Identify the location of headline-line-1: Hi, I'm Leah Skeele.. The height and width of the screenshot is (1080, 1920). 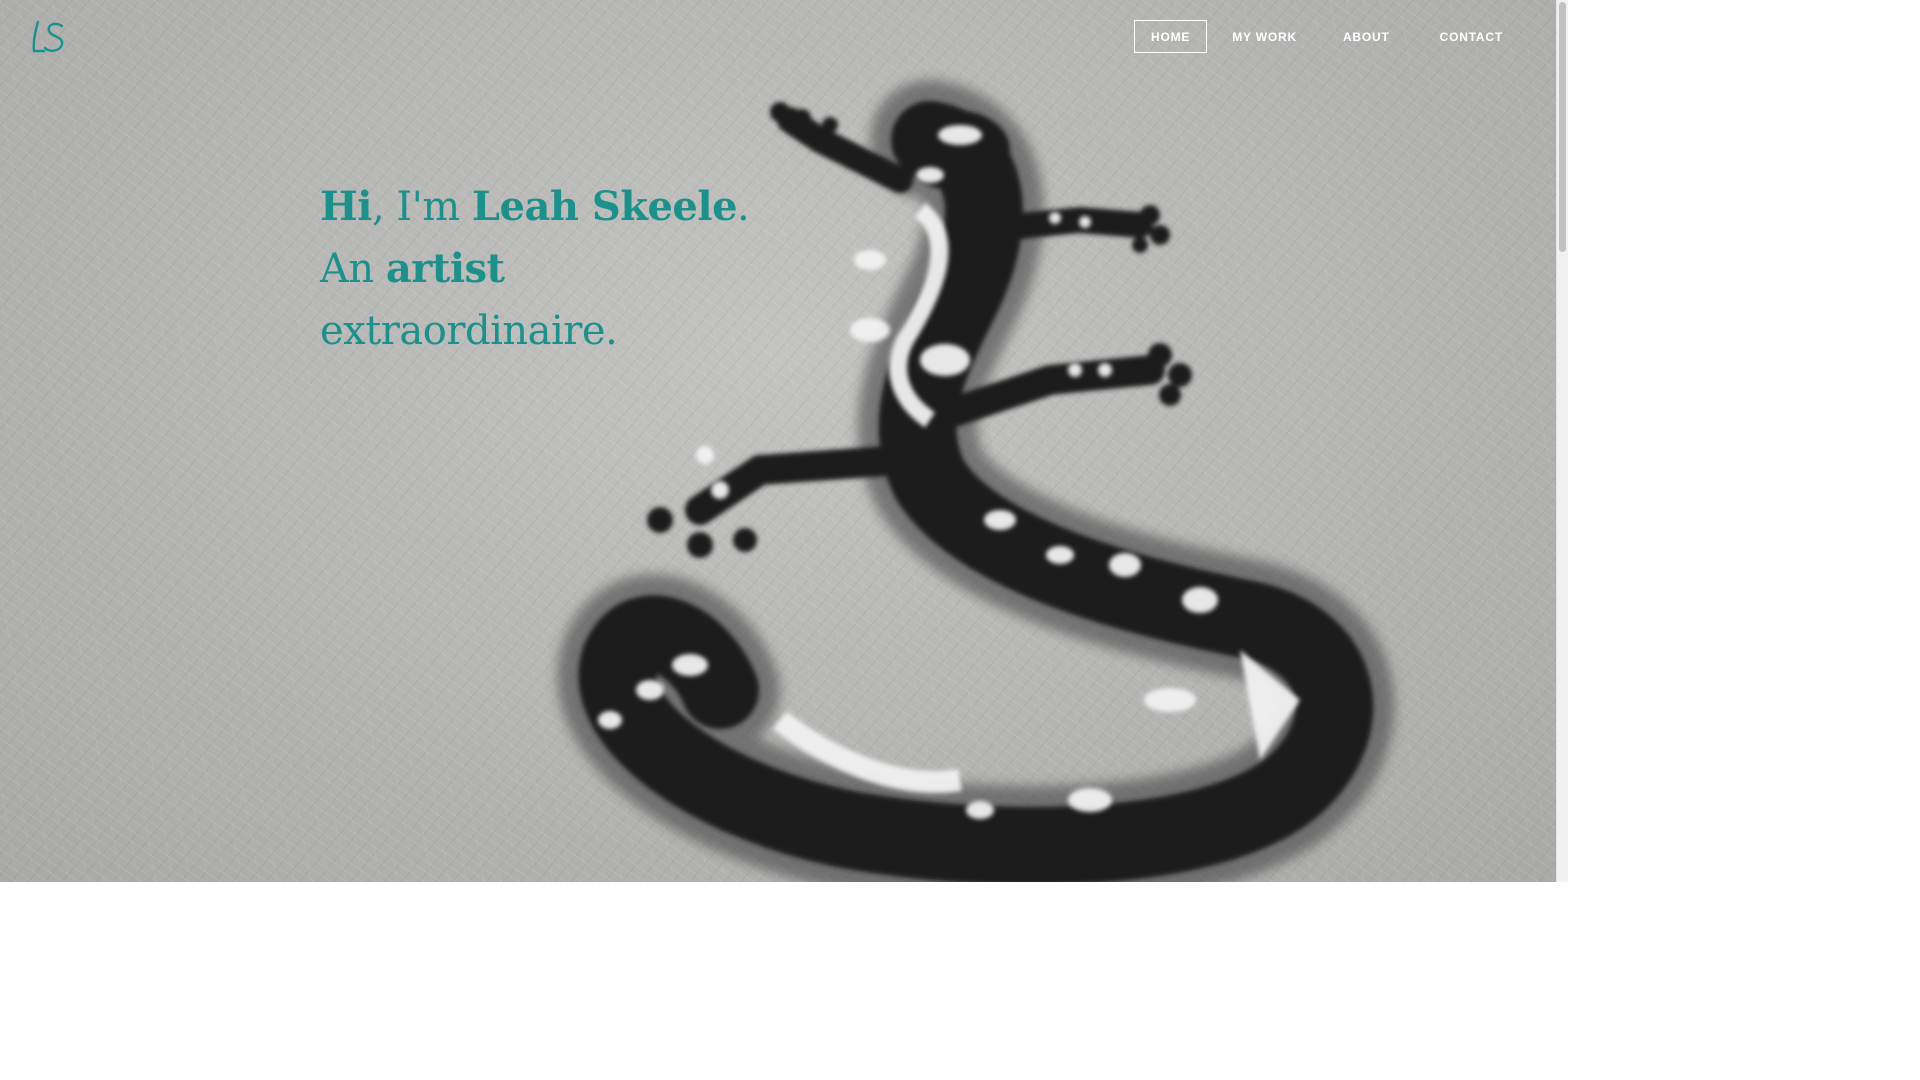
(535, 207).